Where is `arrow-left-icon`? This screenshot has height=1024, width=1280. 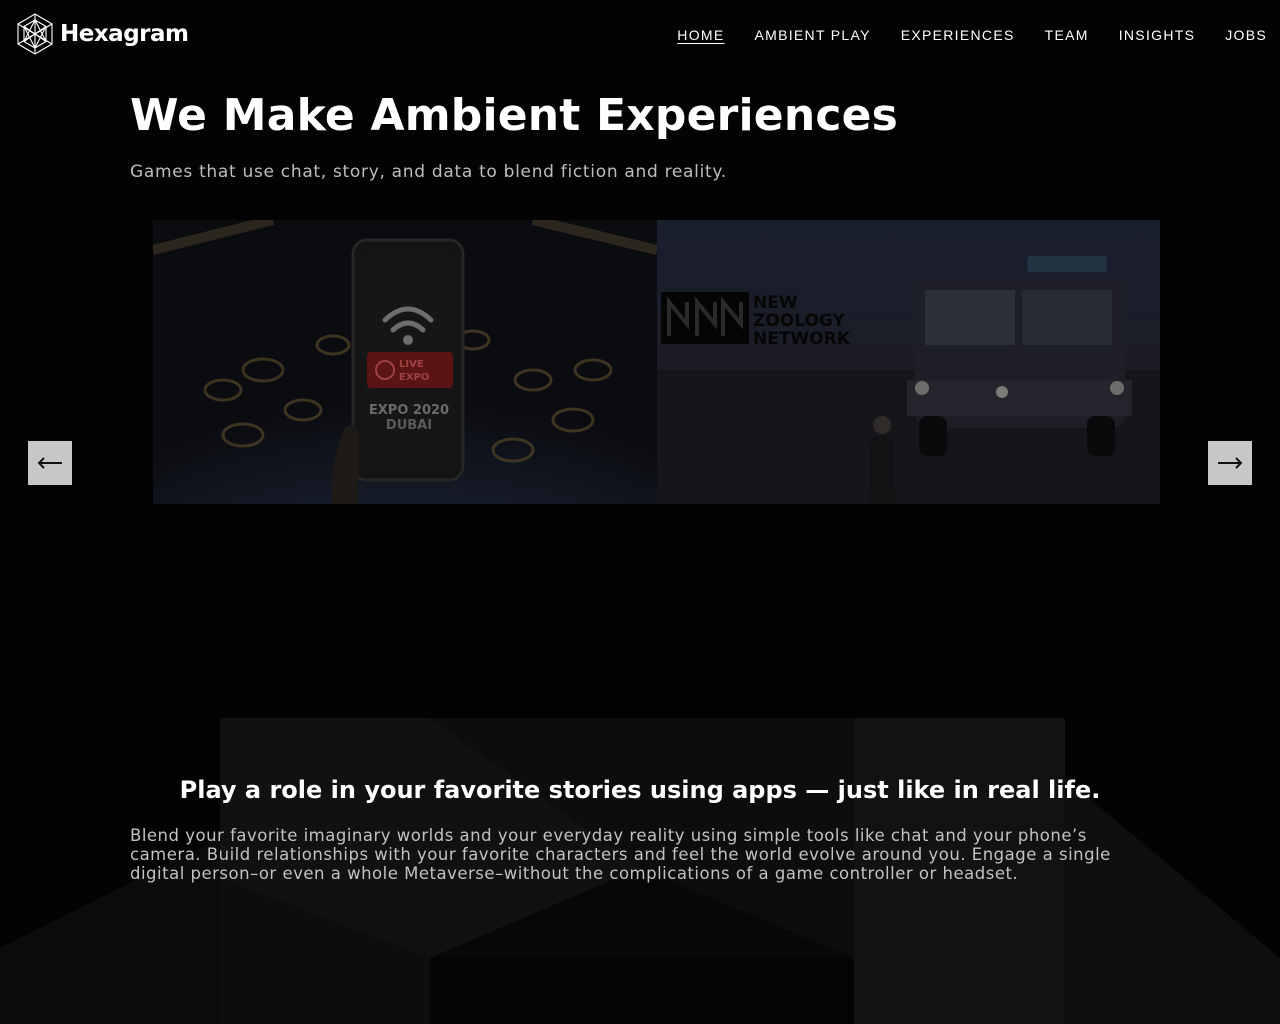
arrow-left-icon is located at coordinates (49, 463).